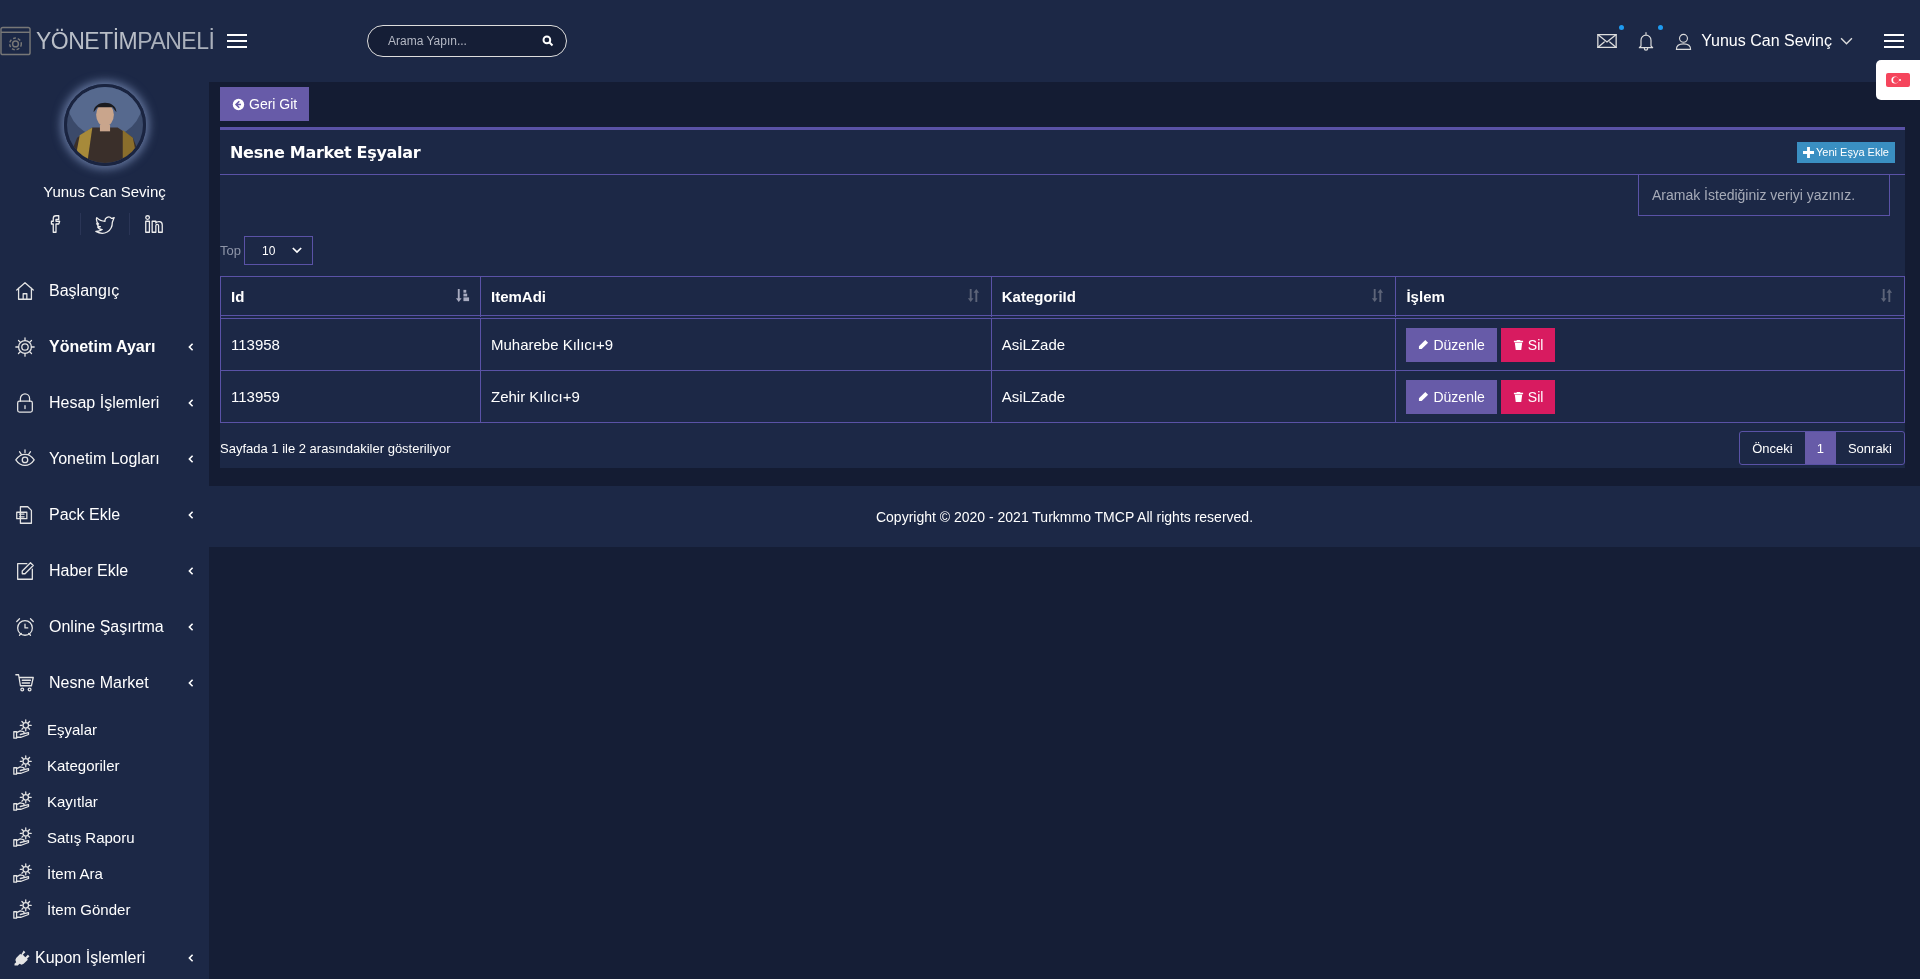 The height and width of the screenshot is (979, 1920). I want to click on logo-text: YÖNETİMPANELİ, so click(125, 41).